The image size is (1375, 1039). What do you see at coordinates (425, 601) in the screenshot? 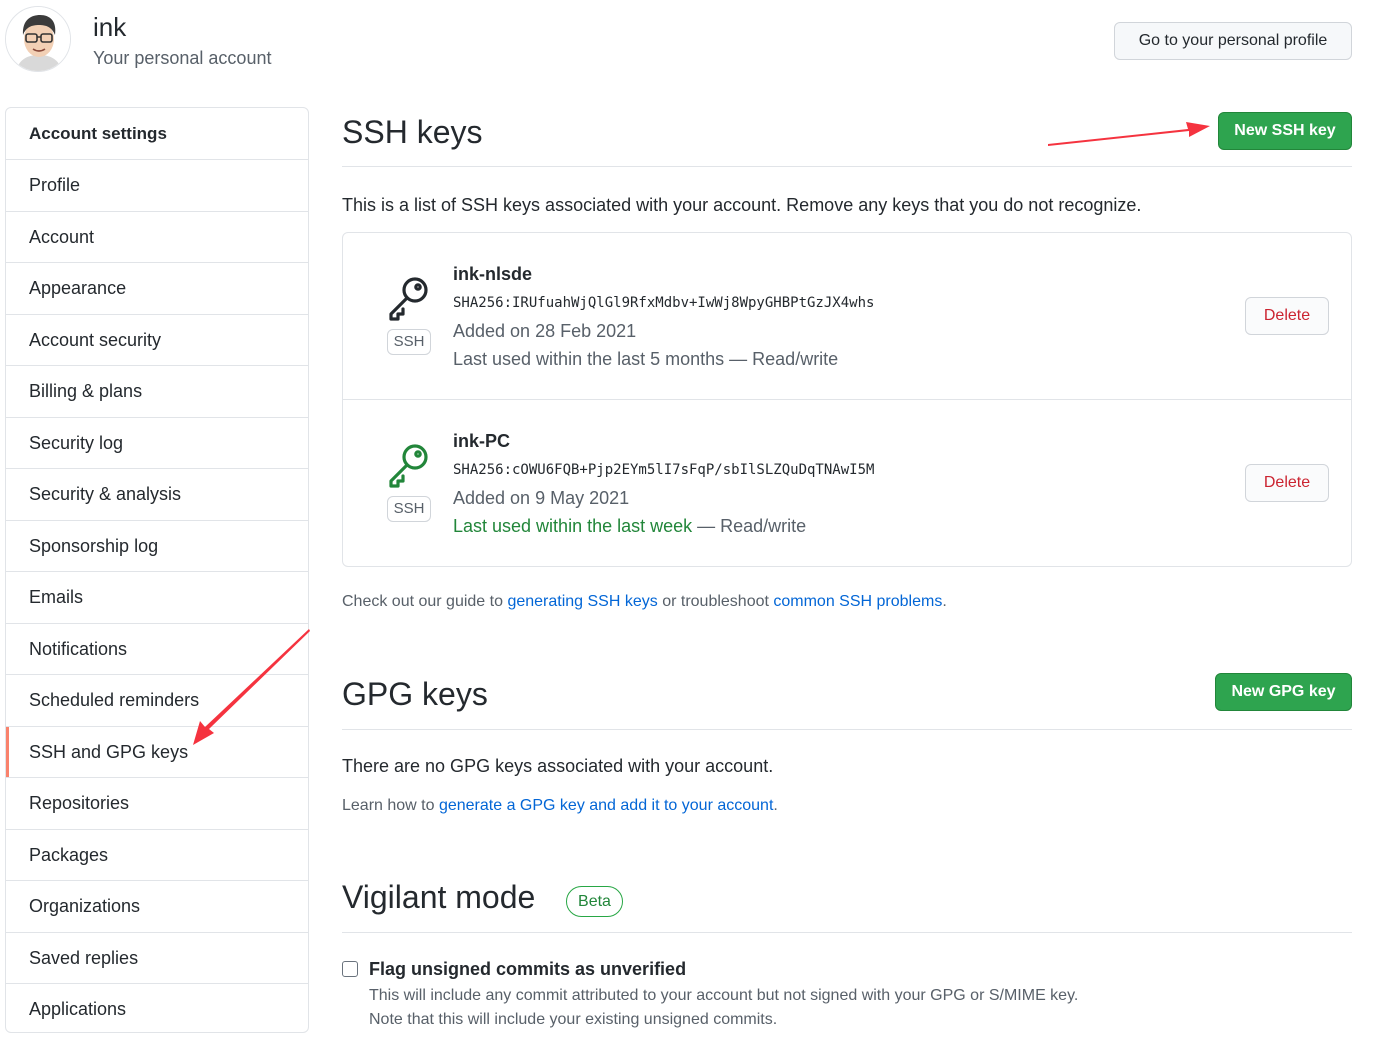
I see `ssh-guide-prefix: Check out our guide to` at bounding box center [425, 601].